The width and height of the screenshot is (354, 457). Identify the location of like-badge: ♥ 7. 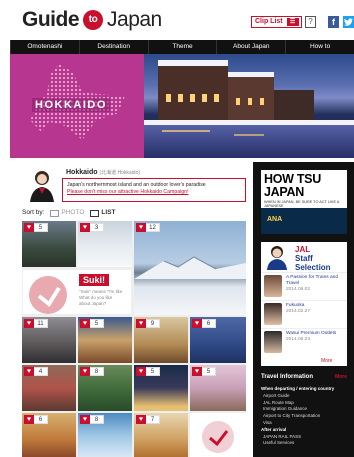
(148, 419).